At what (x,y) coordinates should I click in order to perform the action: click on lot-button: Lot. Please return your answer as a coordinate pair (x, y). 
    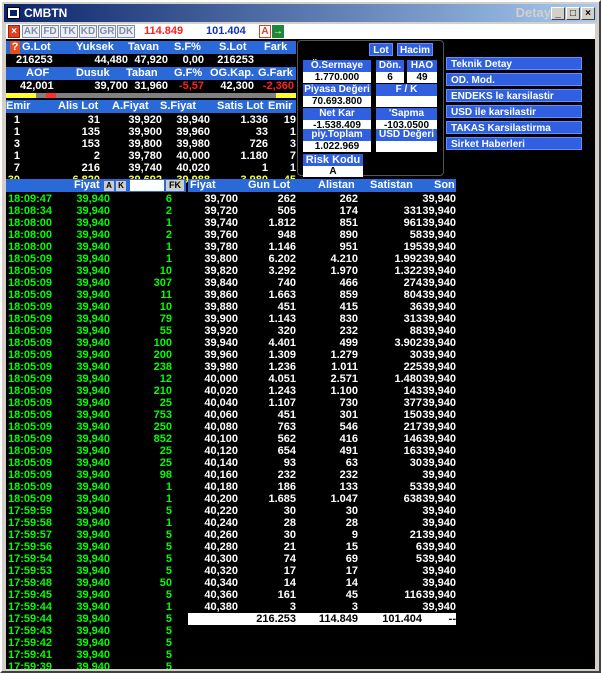
    Looking at the image, I should click on (381, 49).